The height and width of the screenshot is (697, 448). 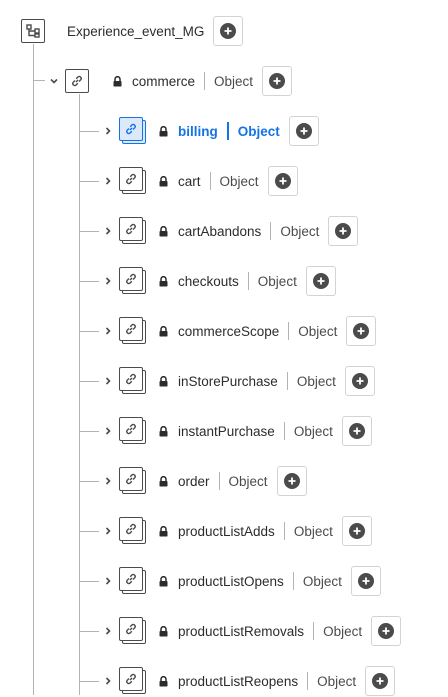 I want to click on add-field-button-cart, so click(x=282, y=181).